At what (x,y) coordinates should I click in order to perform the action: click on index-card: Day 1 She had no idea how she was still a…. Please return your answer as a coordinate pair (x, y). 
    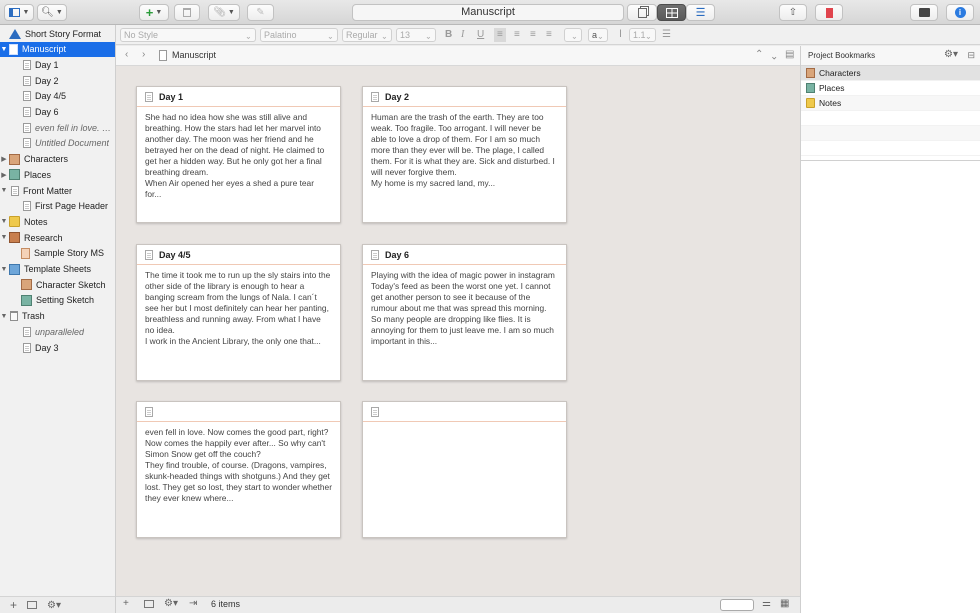
    Looking at the image, I should click on (238, 154).